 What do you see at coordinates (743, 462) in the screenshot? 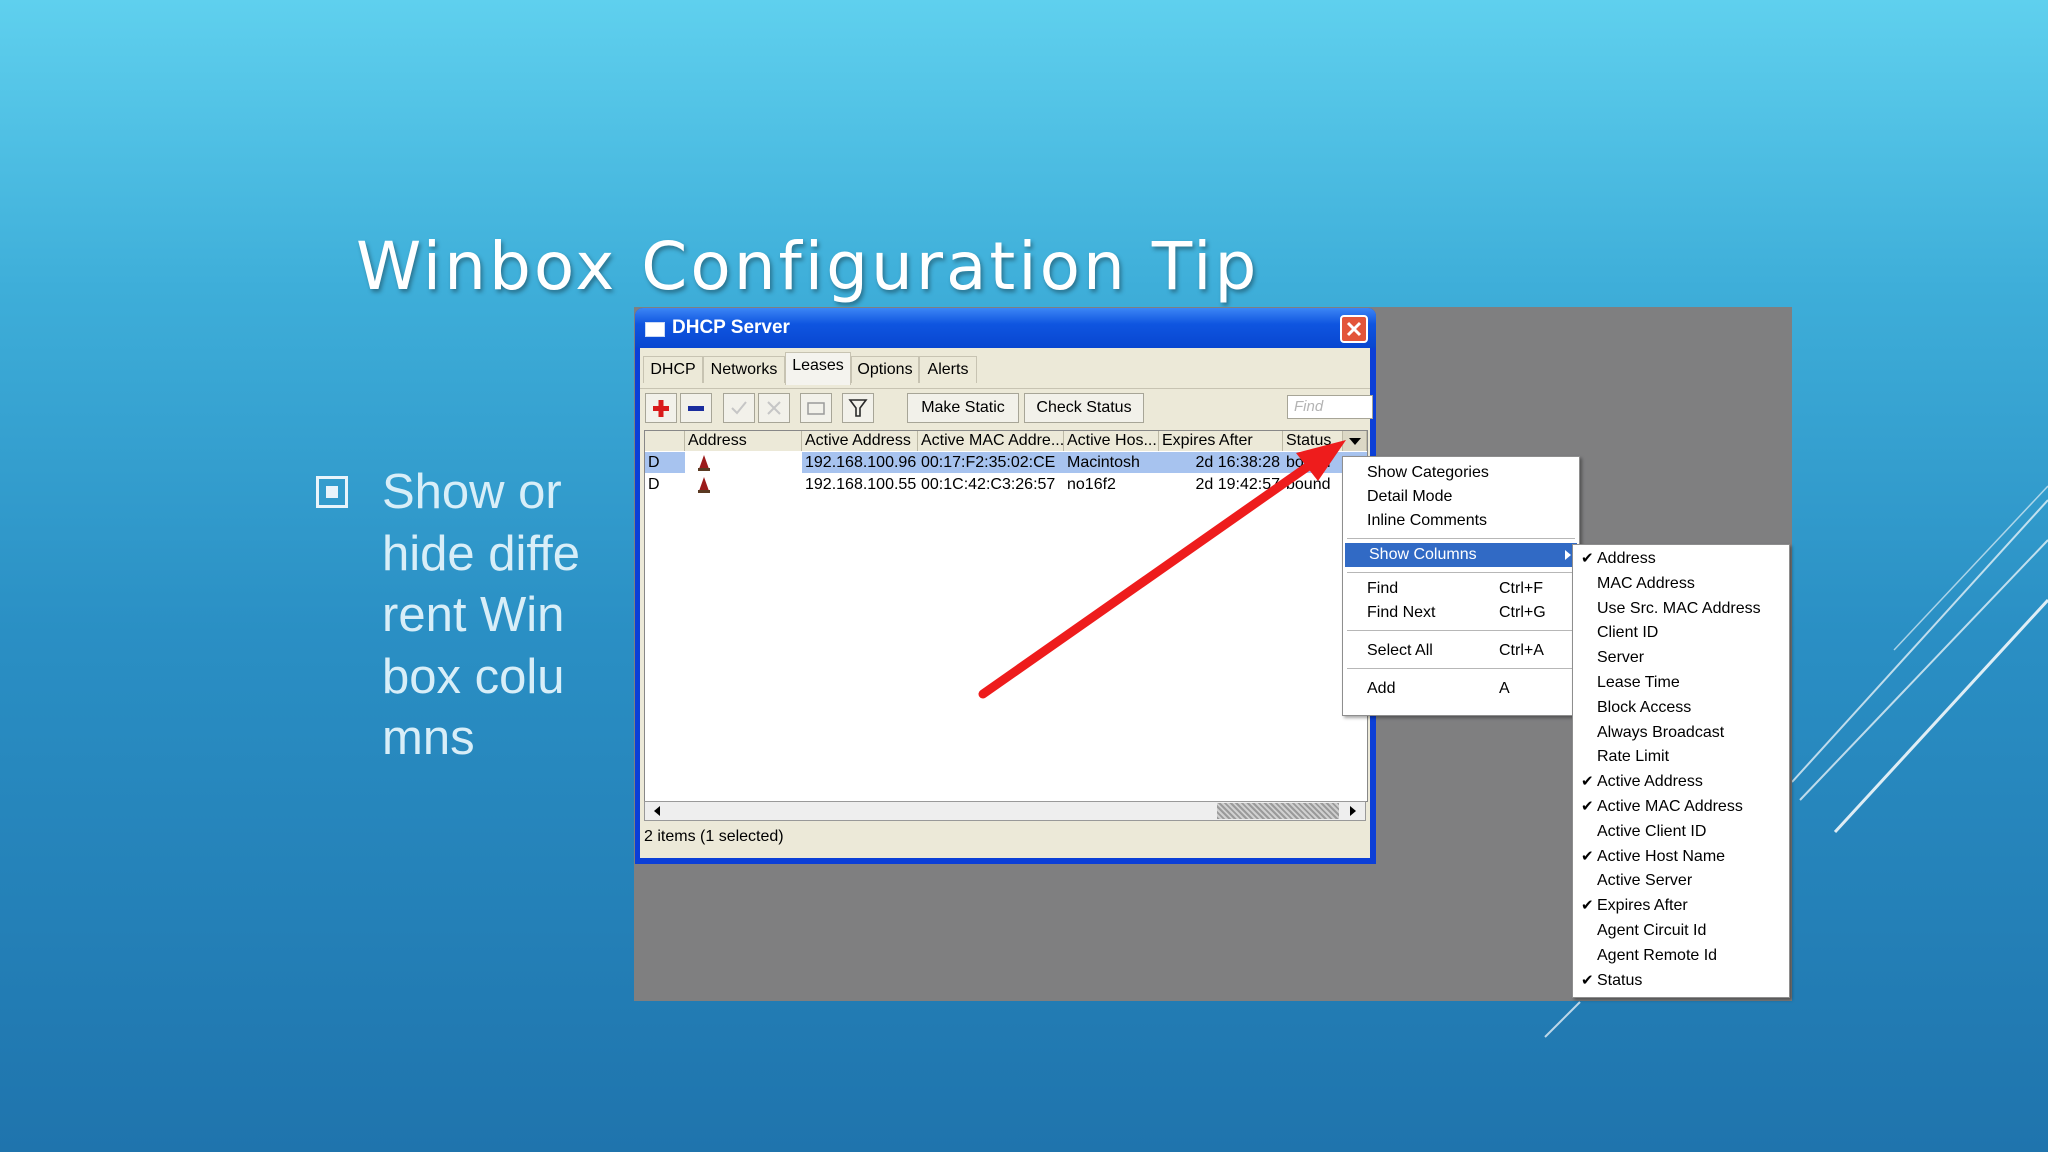
I see `row-address-cell` at bounding box center [743, 462].